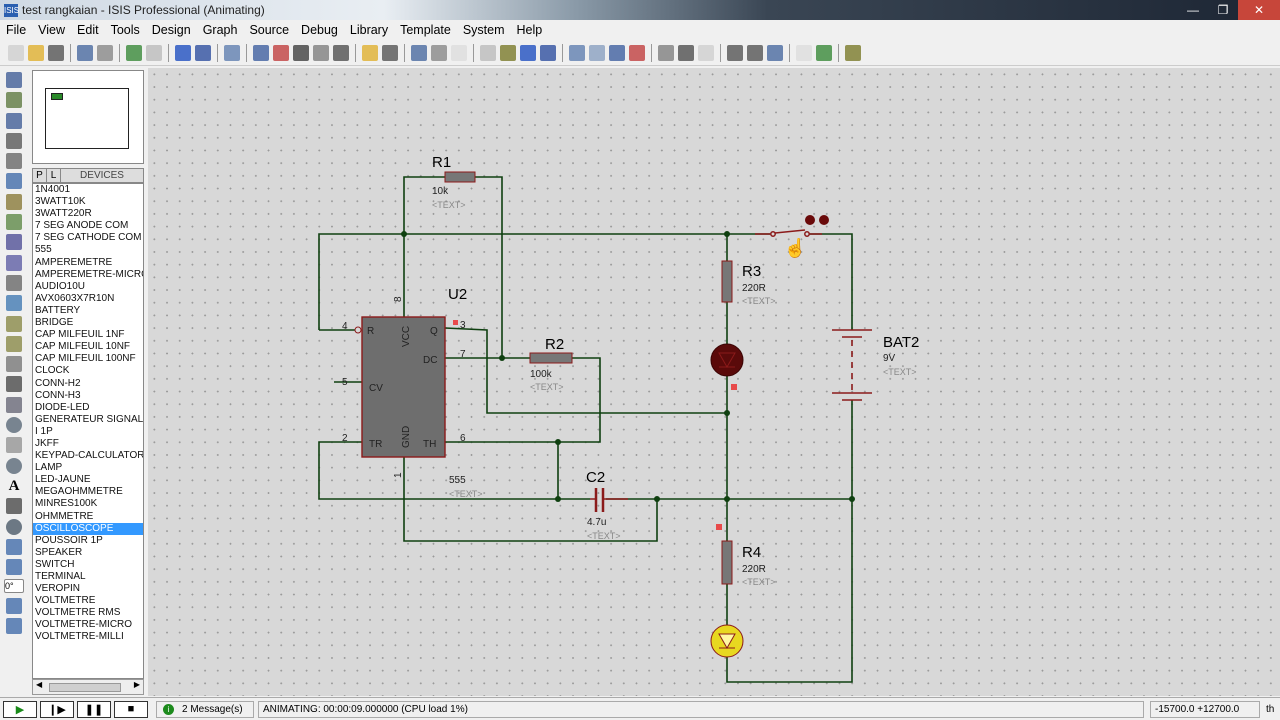  I want to click on virtual-instruments-icon, so click(14, 364).